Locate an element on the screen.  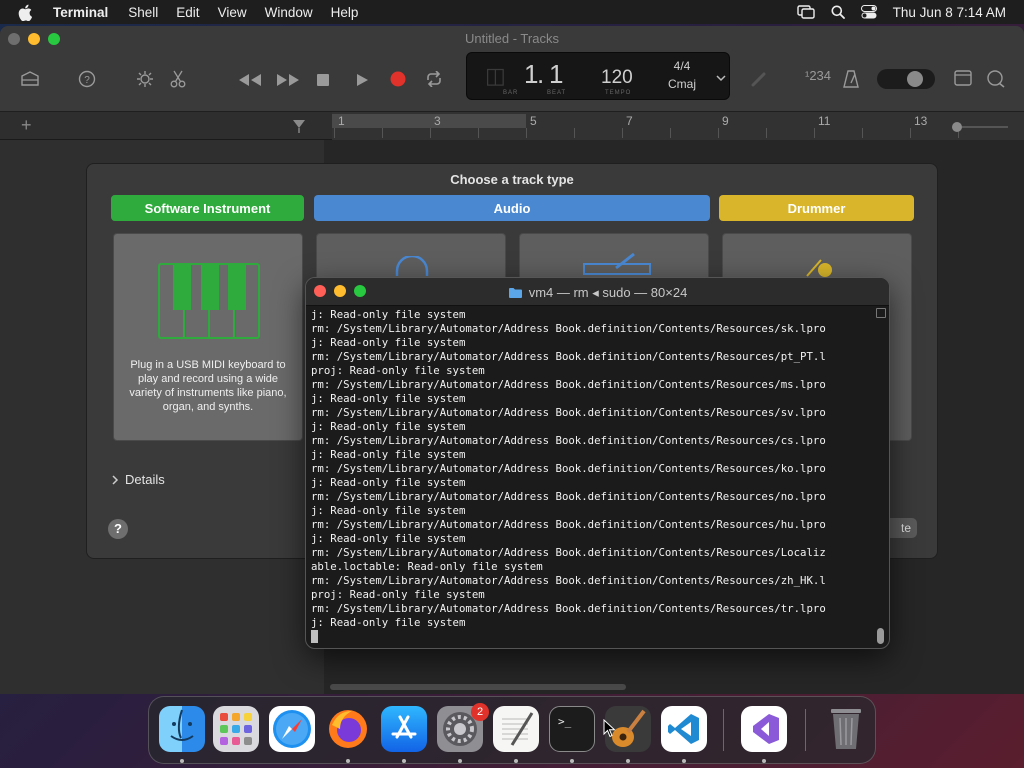
audio-button: Audio is located at coordinates (512, 208).